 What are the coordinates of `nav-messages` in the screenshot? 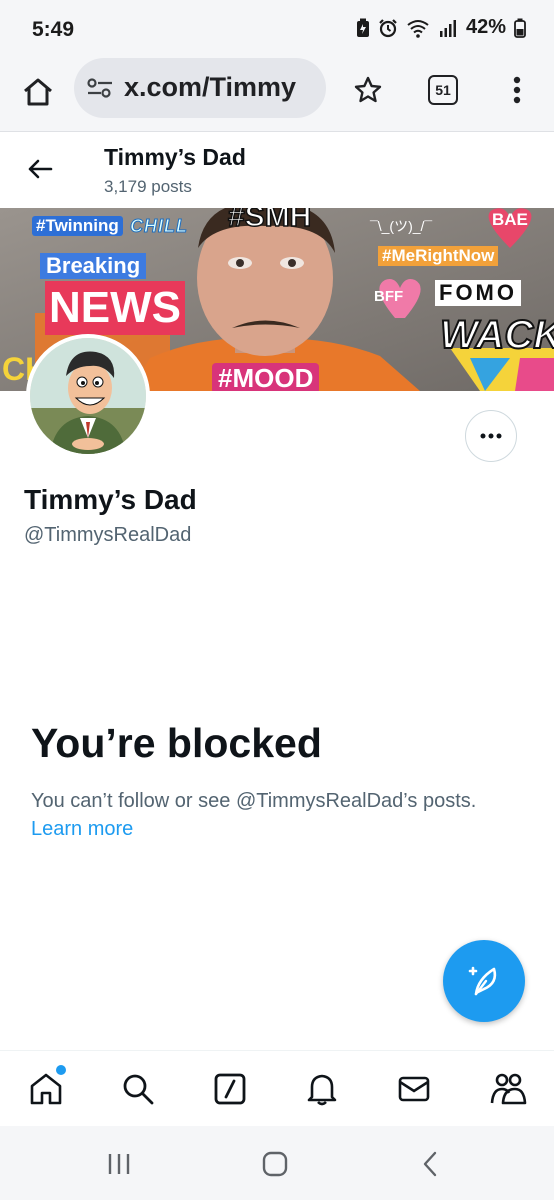 It's located at (414, 1089).